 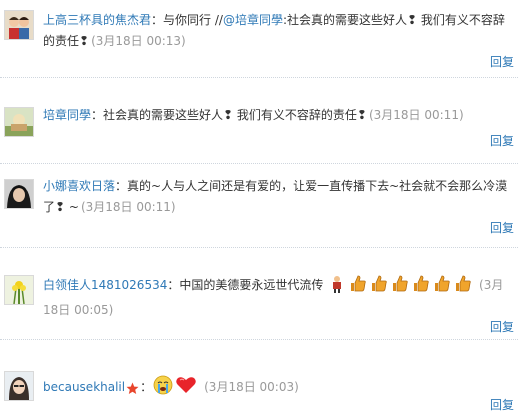 I want to click on username-link: 培章同學, so click(x=67, y=115).